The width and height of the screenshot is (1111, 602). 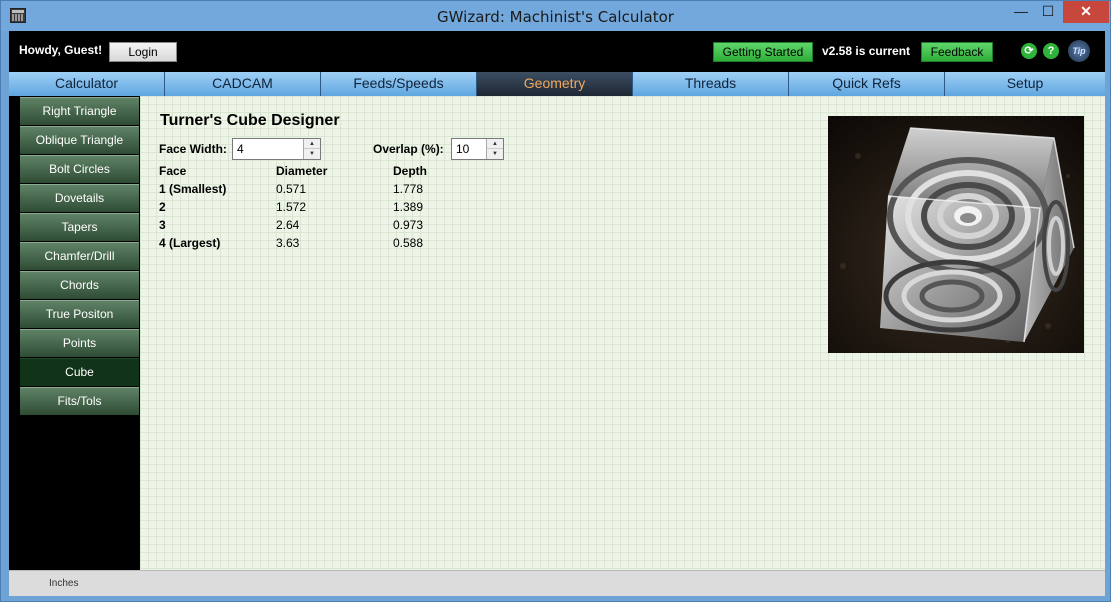 What do you see at coordinates (288, 225) in the screenshot?
I see `diameter-cell: 2.64` at bounding box center [288, 225].